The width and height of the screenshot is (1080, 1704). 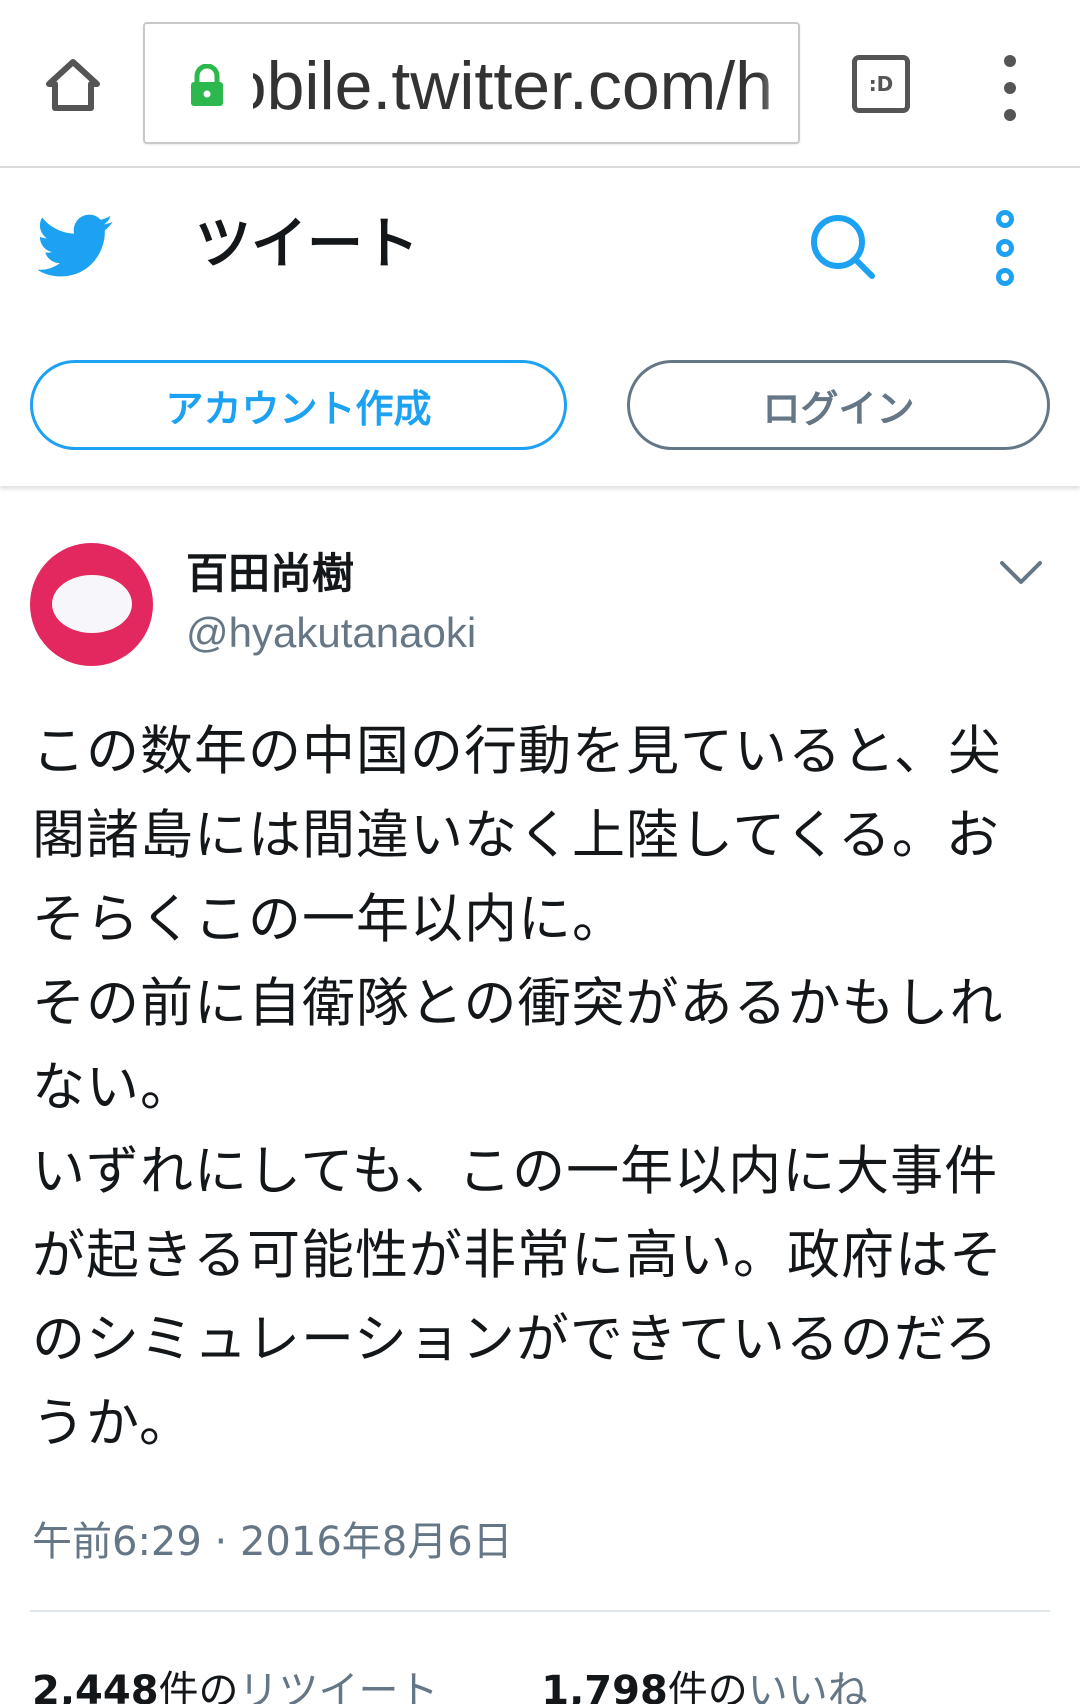 What do you see at coordinates (75, 246) in the screenshot?
I see `twitter-bird-icon` at bounding box center [75, 246].